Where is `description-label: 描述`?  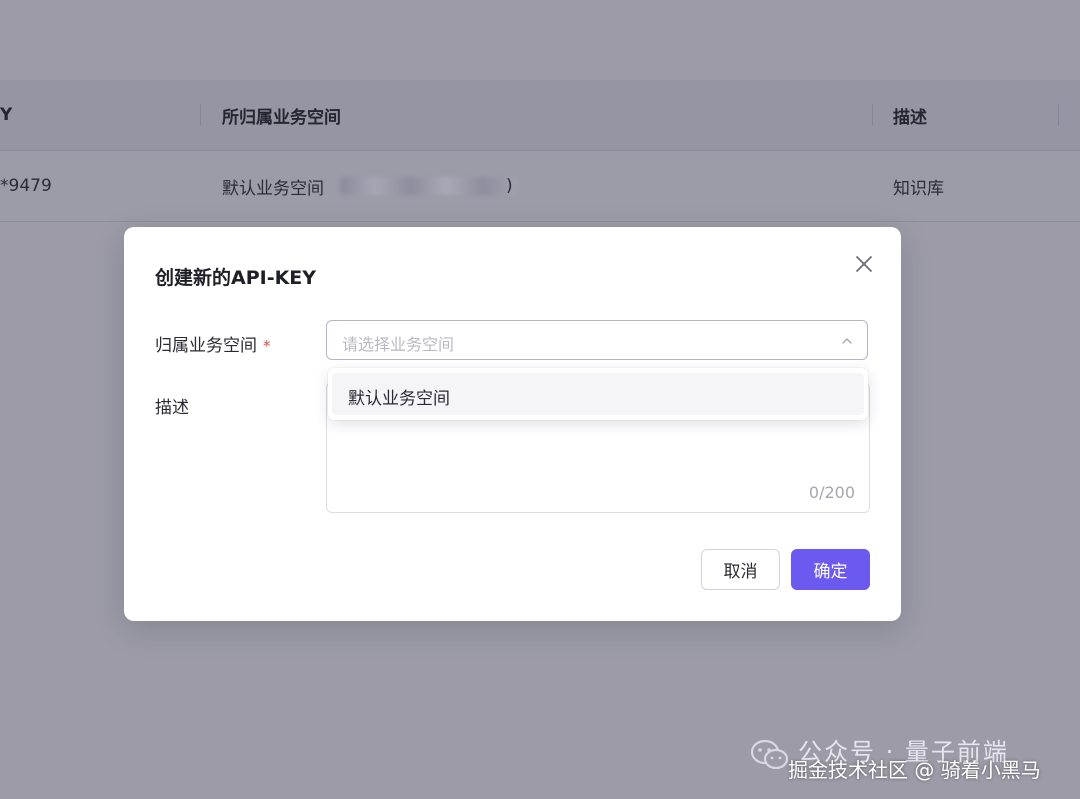 description-label: 描述 is located at coordinates (172, 408).